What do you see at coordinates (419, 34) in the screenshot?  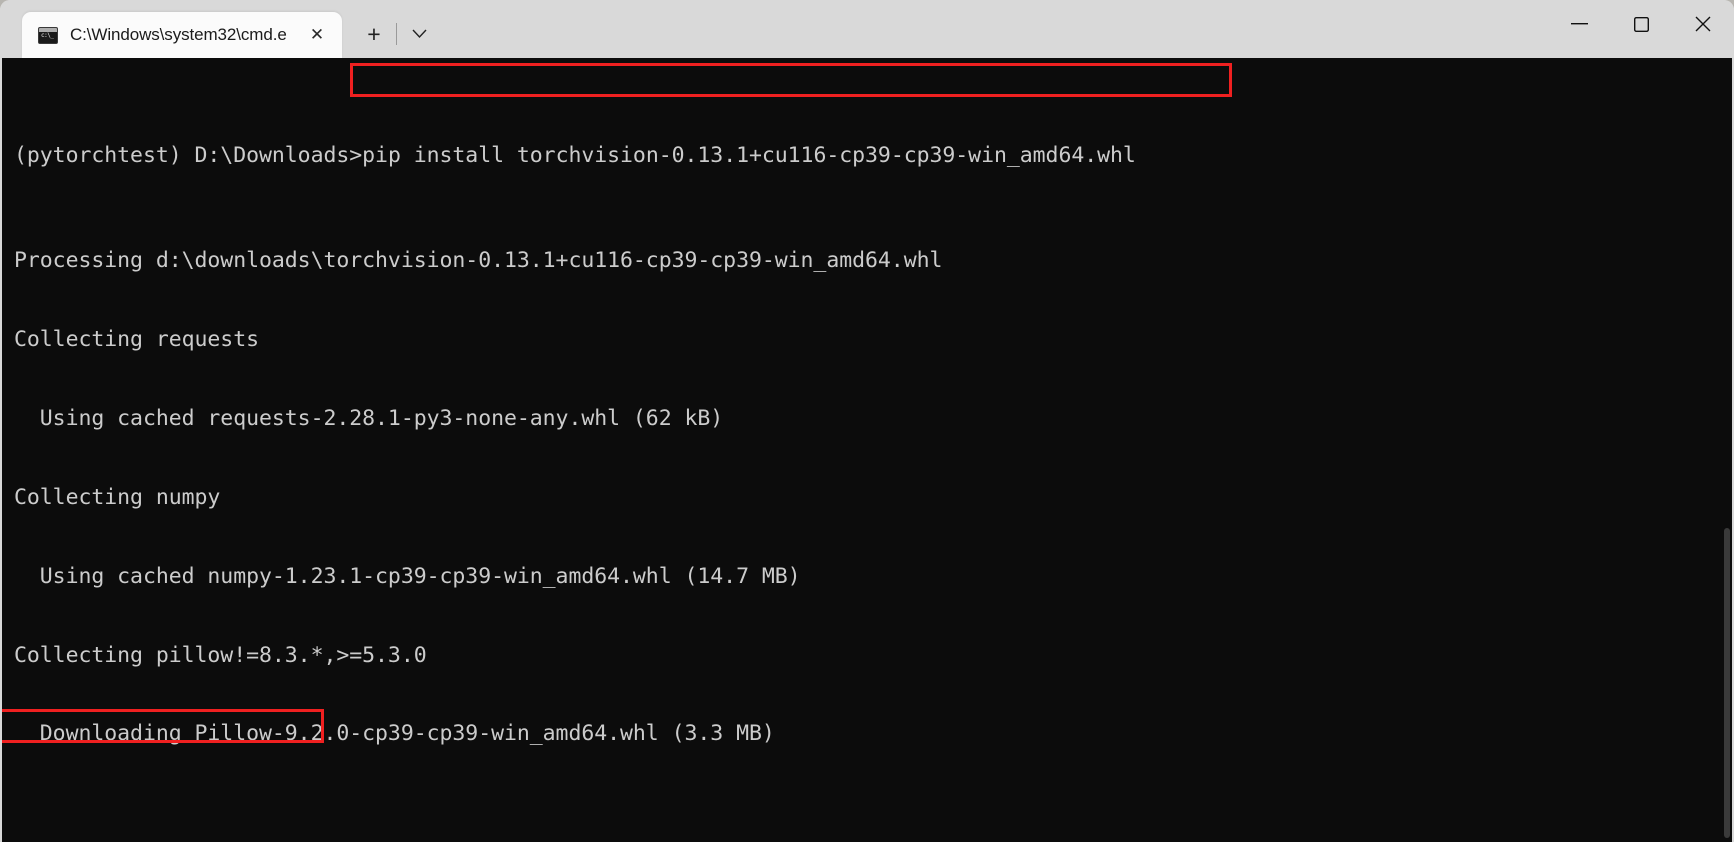 I see `chevron-down-icon` at bounding box center [419, 34].